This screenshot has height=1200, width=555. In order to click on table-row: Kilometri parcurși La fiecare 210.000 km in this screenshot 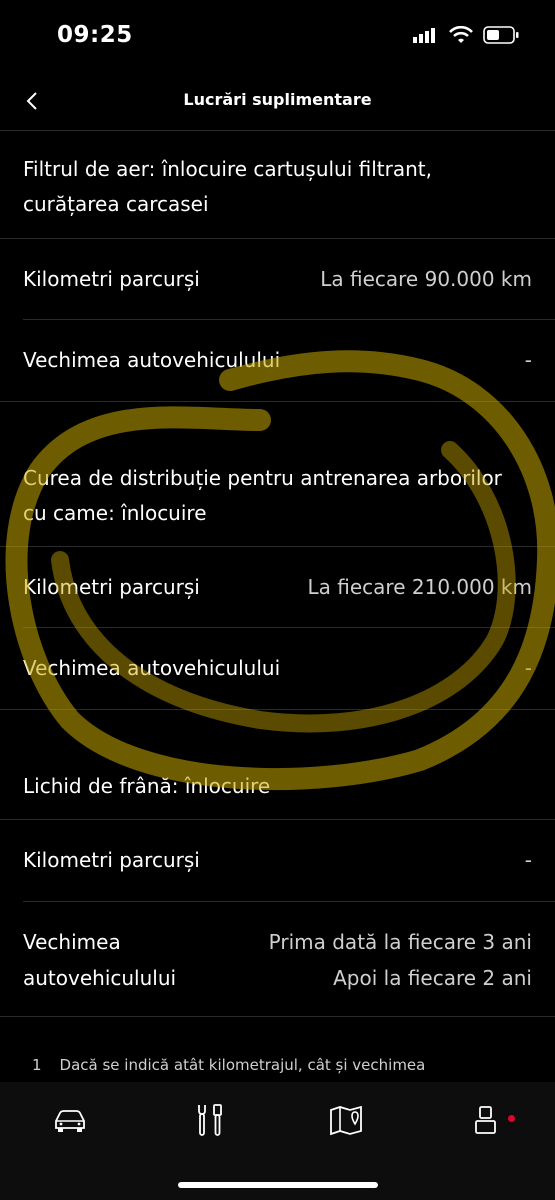, I will do `click(289, 587)`.